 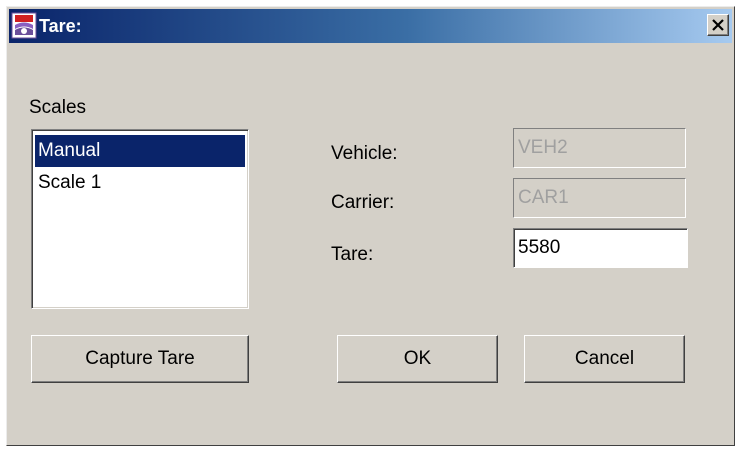 I want to click on cancel-button: Cancel, so click(x=604, y=359).